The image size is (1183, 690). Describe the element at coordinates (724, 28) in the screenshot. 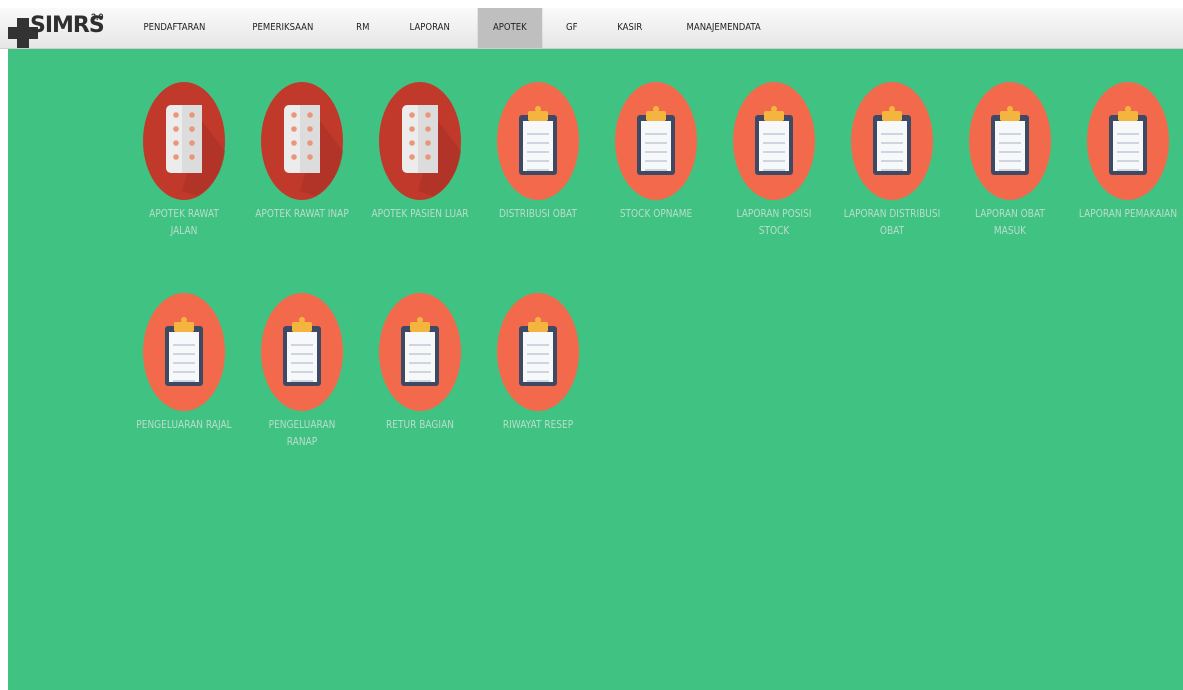

I see `menu-item-manajemendata: MANAJEMENDATA` at that location.